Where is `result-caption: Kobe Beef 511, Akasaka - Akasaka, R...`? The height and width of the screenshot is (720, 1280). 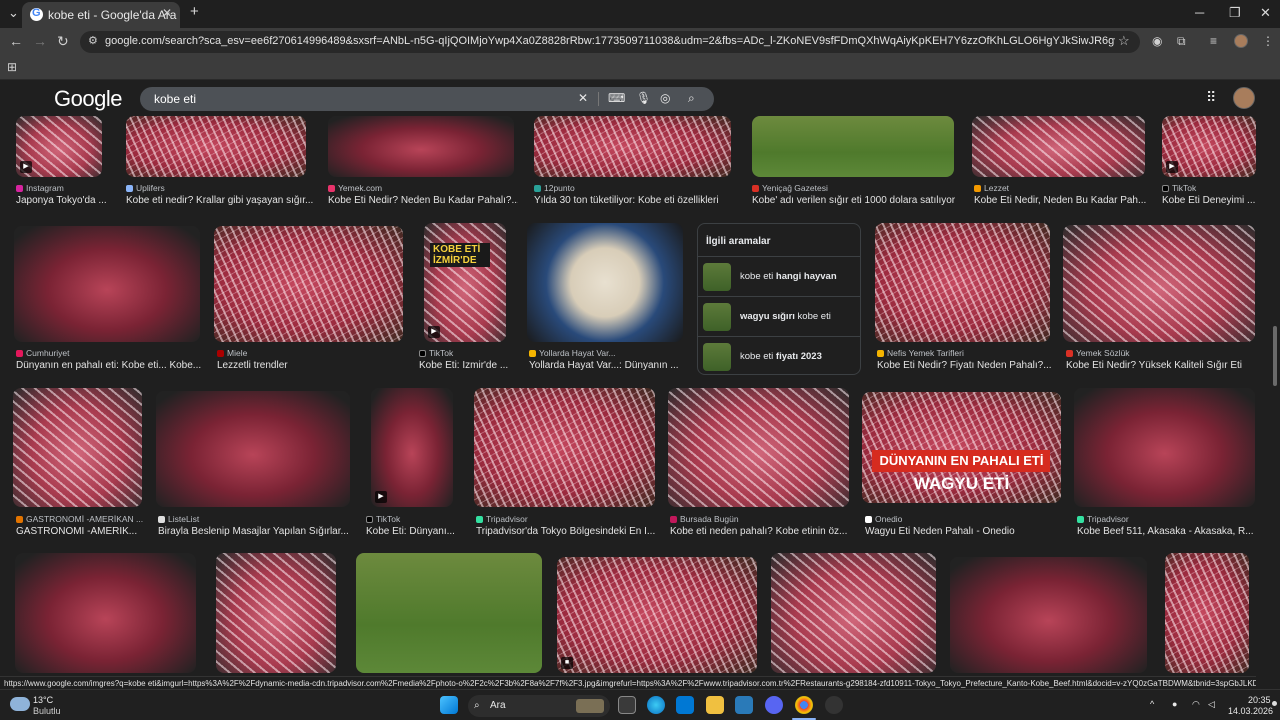
result-caption: Kobe Beef 511, Akasaka - Akasaka, R... is located at coordinates (1166, 531).